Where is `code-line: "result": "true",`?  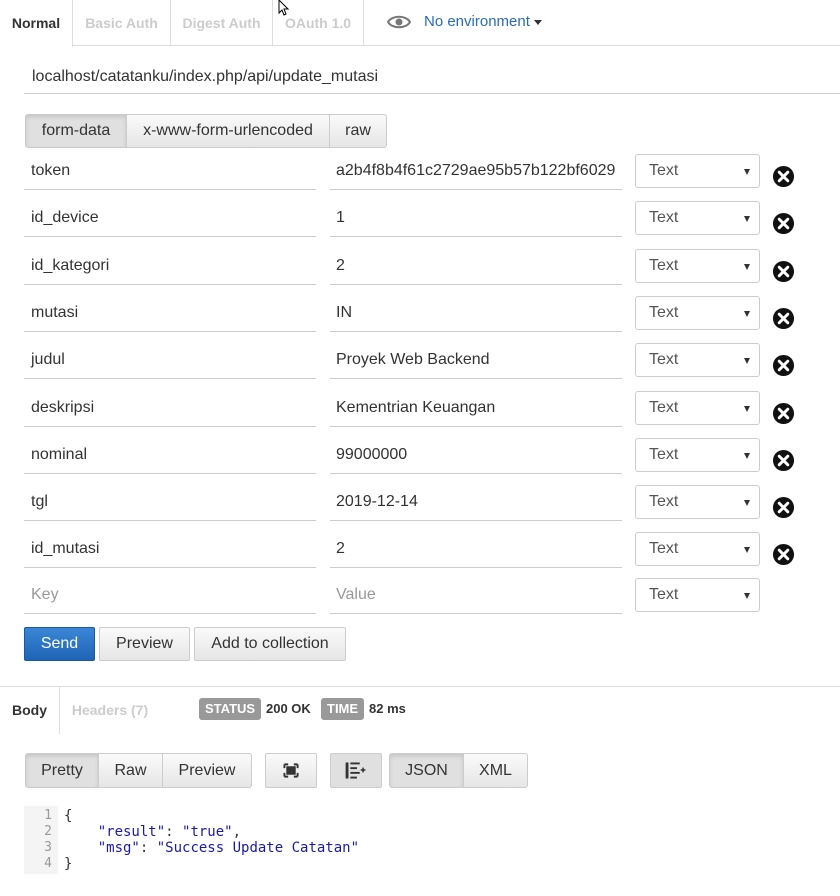 code-line: "result": "true", is located at coordinates (169, 832).